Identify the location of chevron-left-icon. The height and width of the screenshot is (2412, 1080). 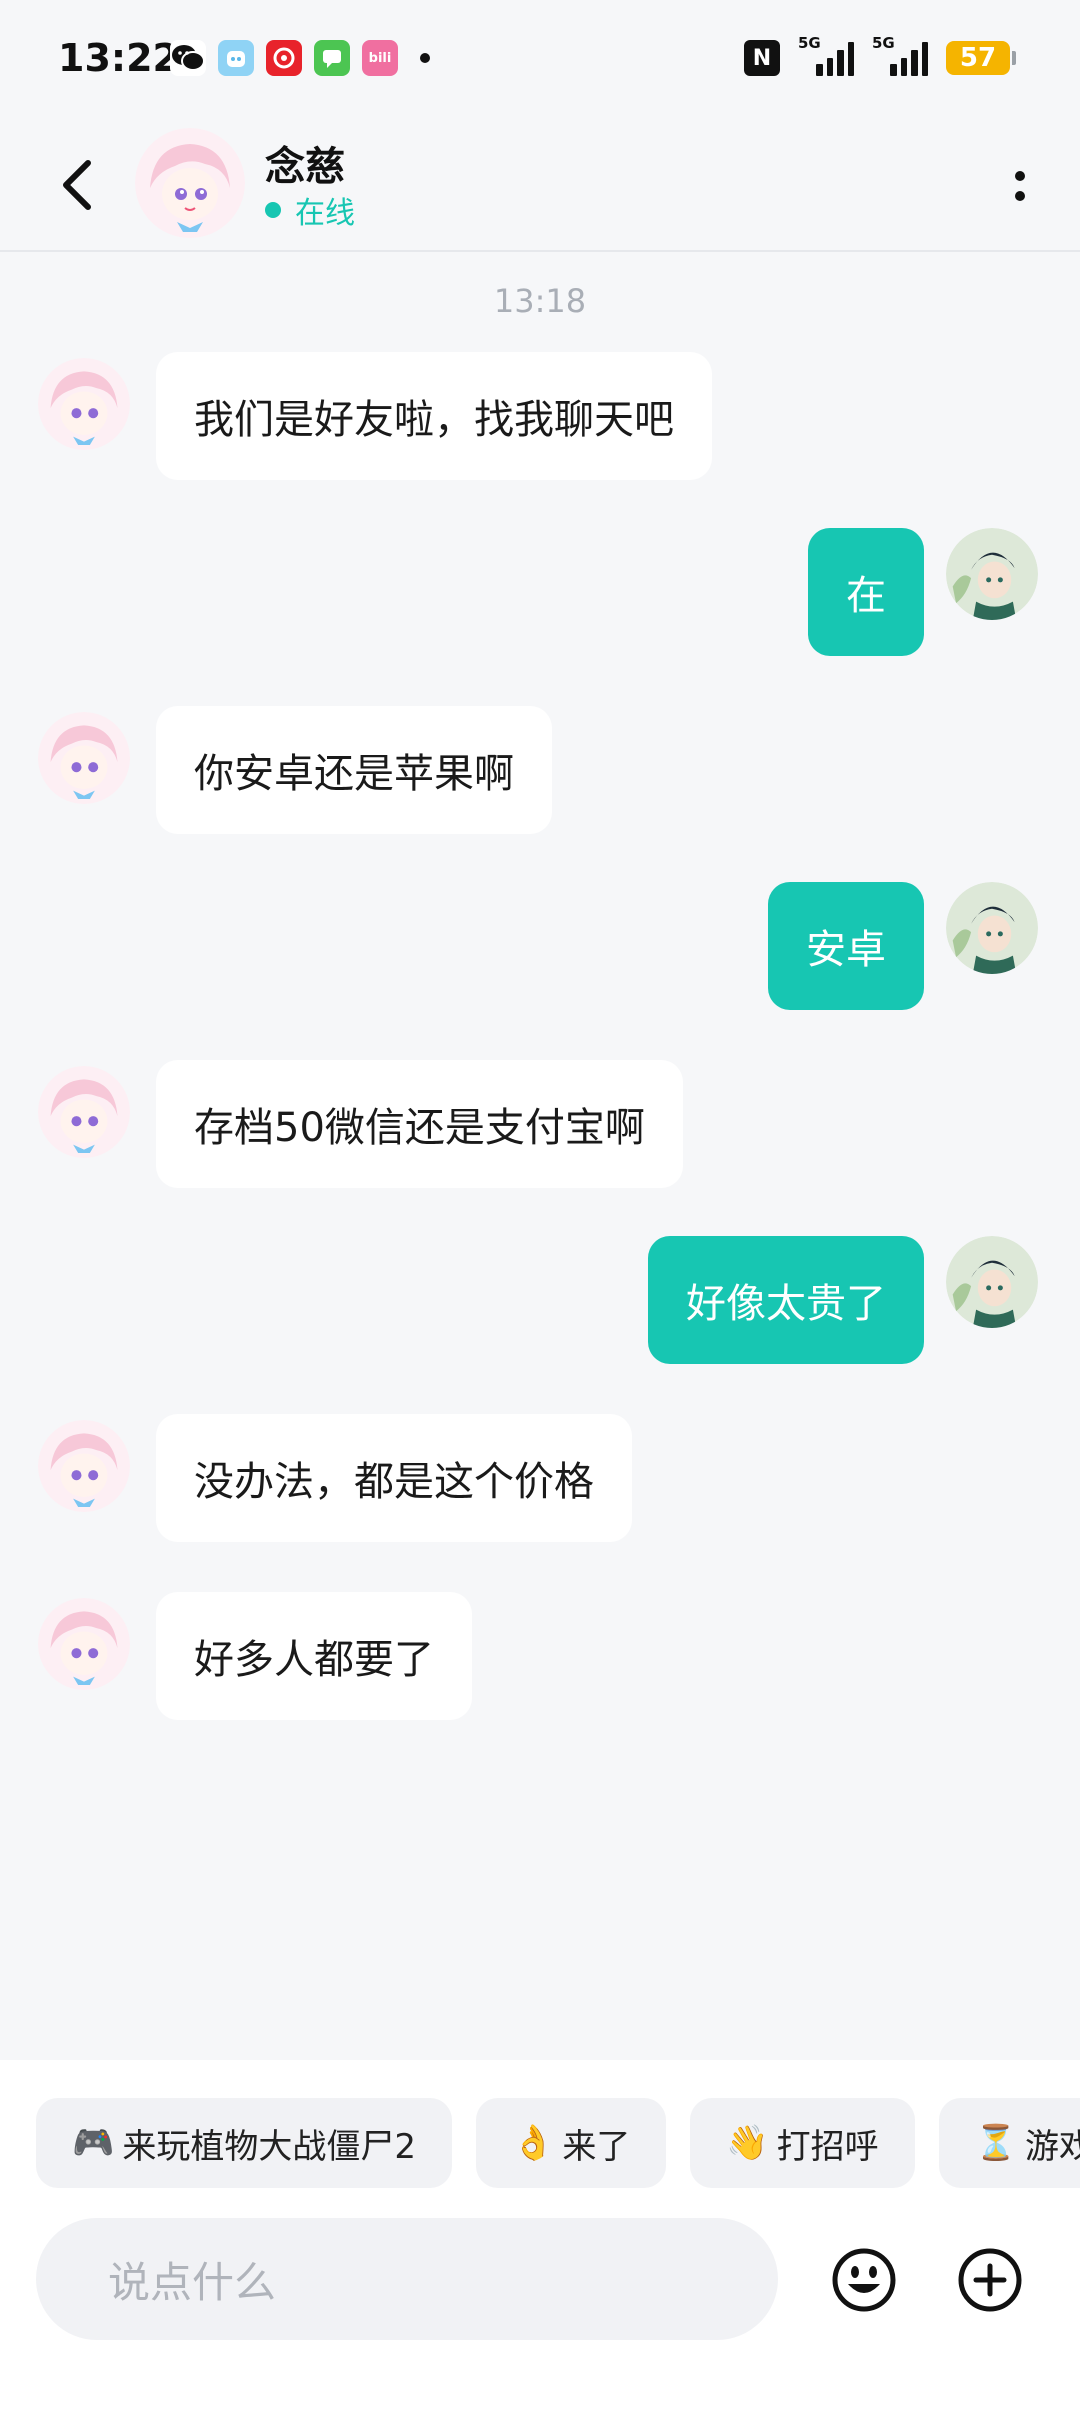
(77, 185).